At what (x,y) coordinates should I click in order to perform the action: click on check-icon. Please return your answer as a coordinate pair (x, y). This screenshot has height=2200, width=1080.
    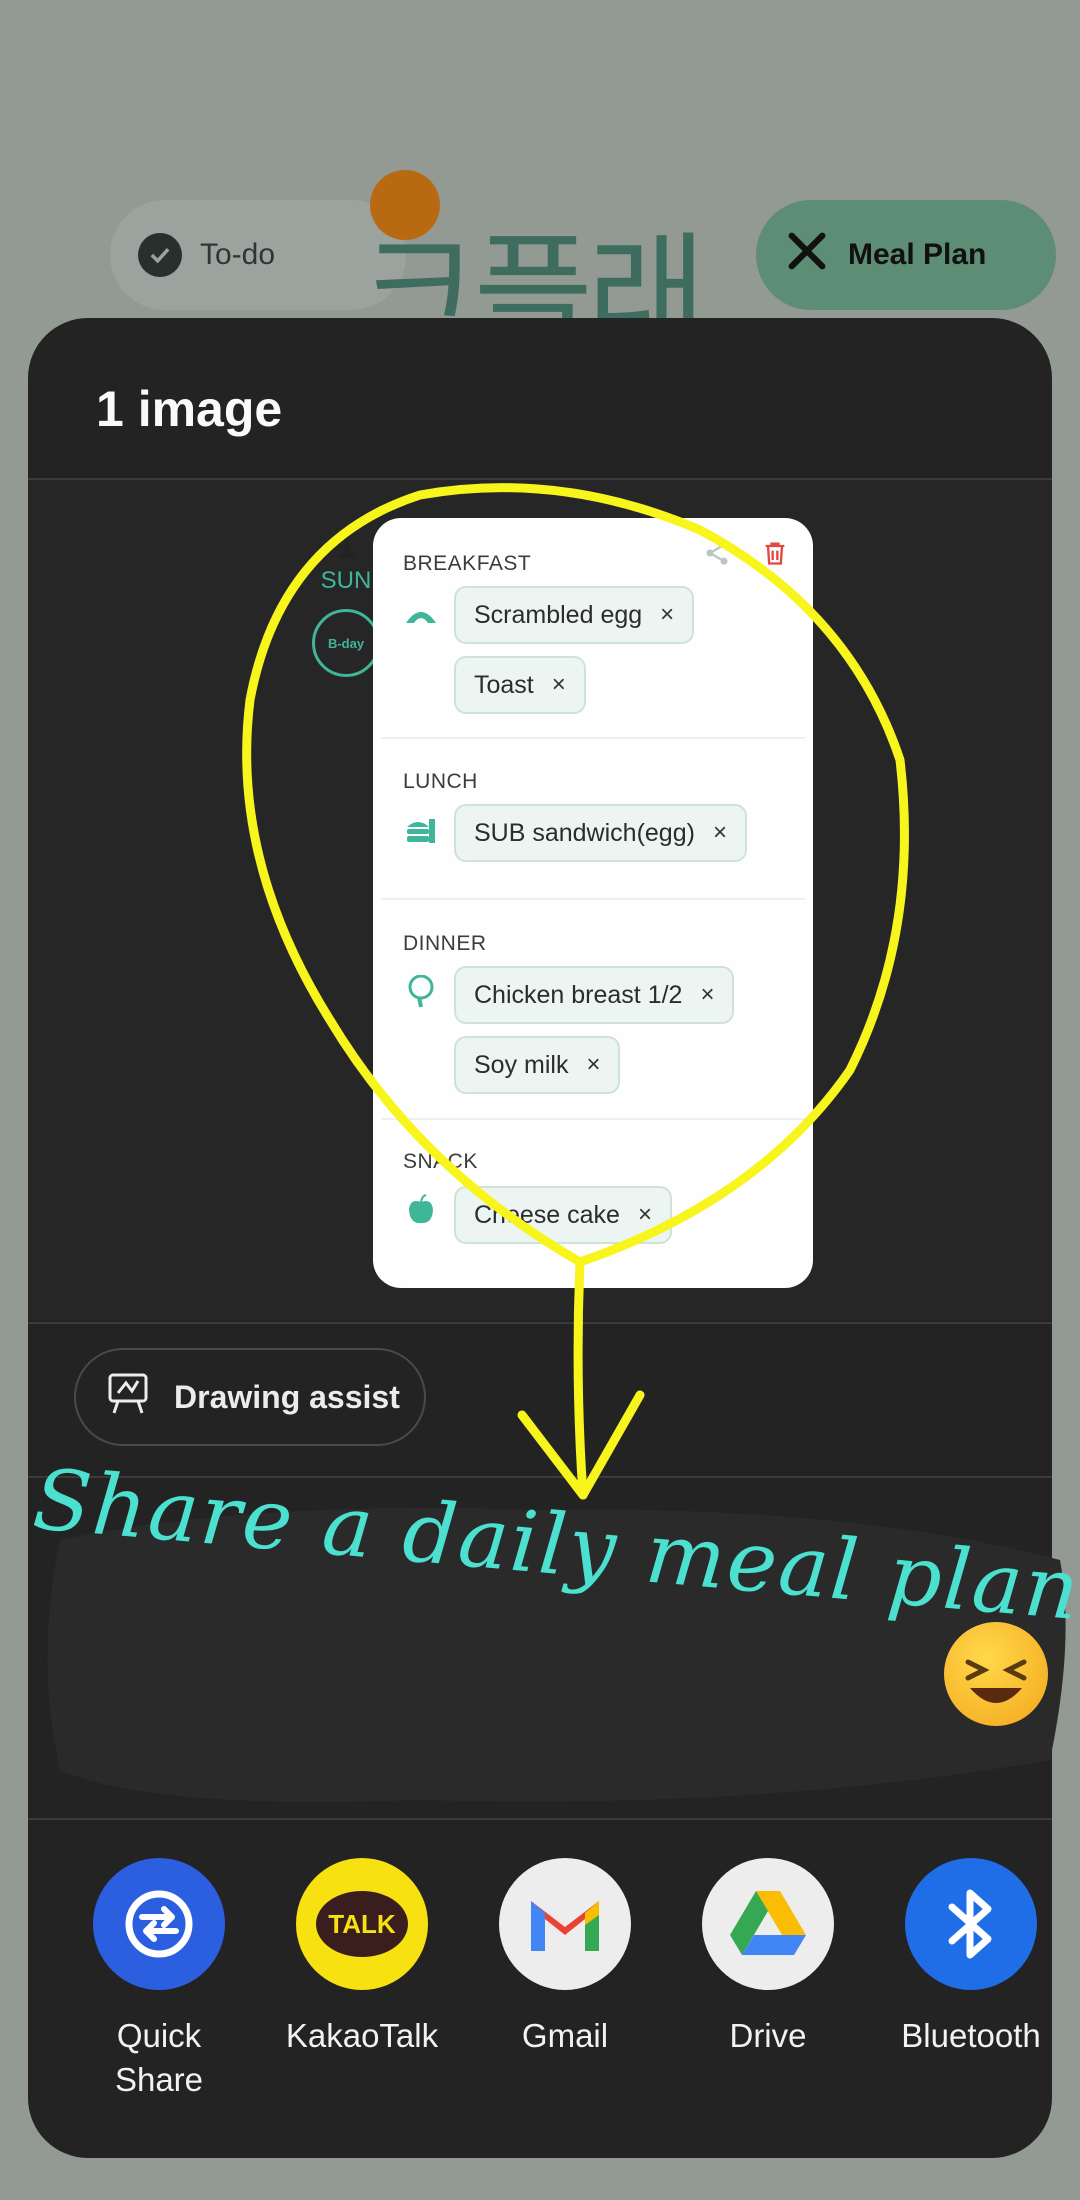
    Looking at the image, I should click on (160, 255).